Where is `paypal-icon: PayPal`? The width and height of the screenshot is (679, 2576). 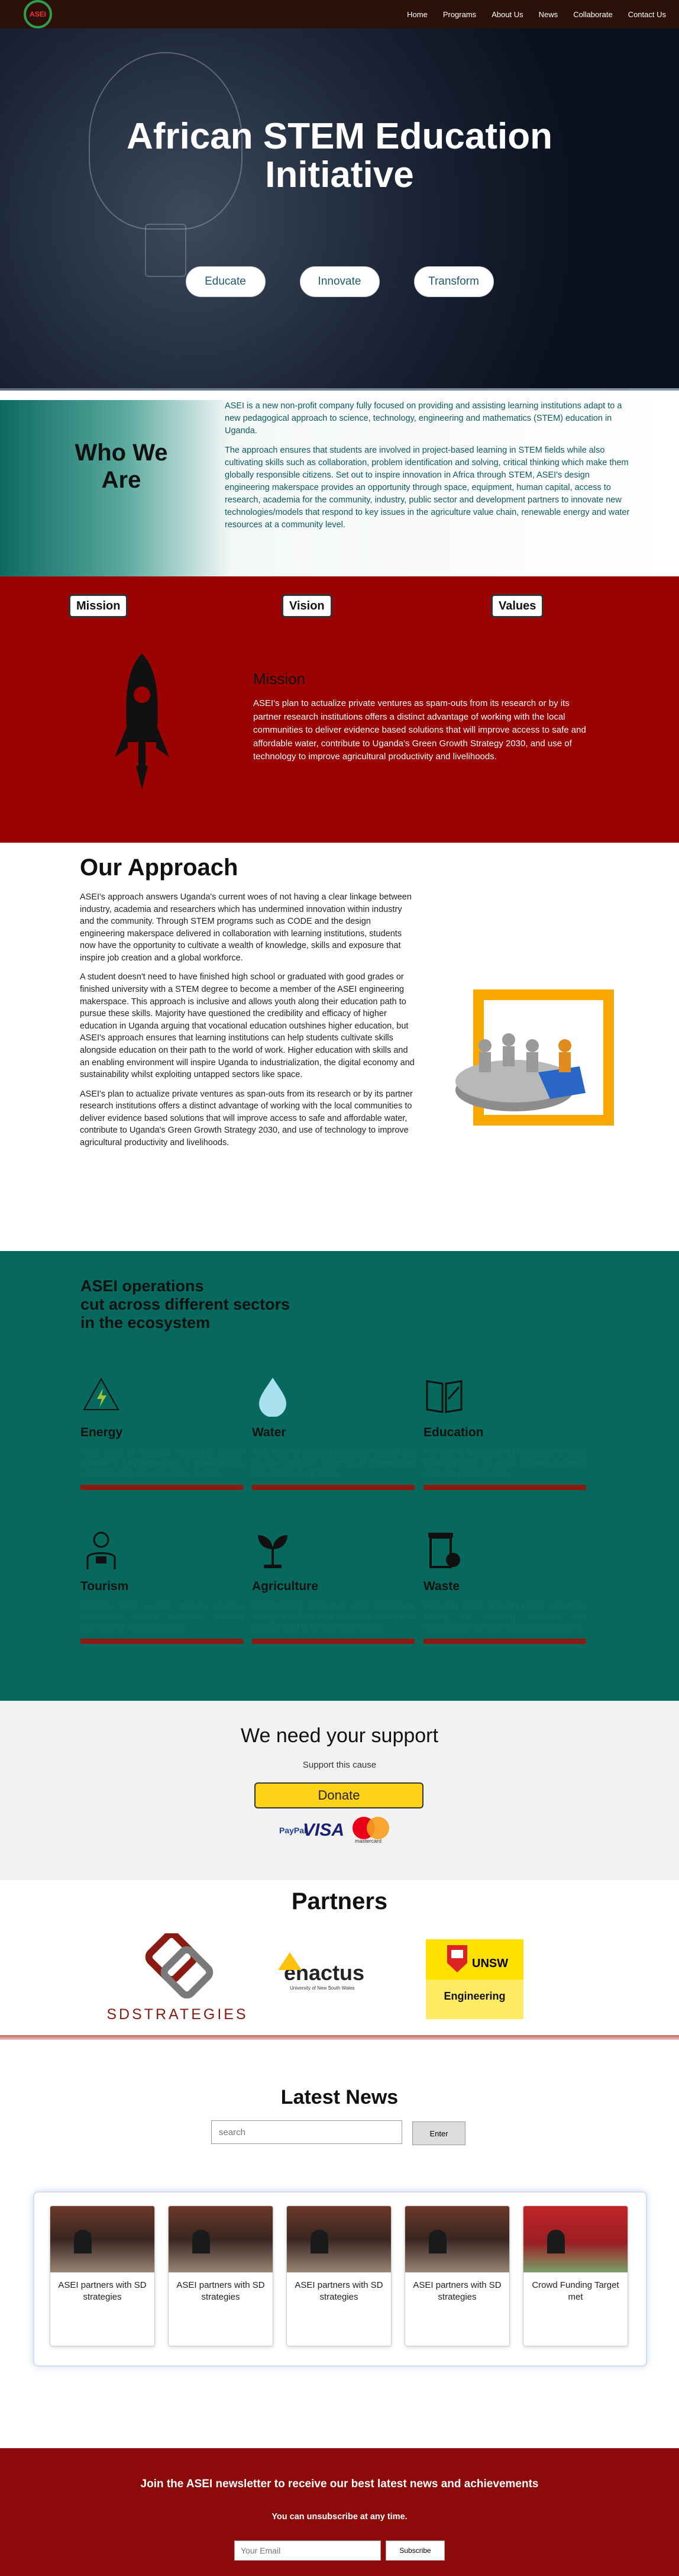
paypal-icon: PayPal is located at coordinates (292, 1830).